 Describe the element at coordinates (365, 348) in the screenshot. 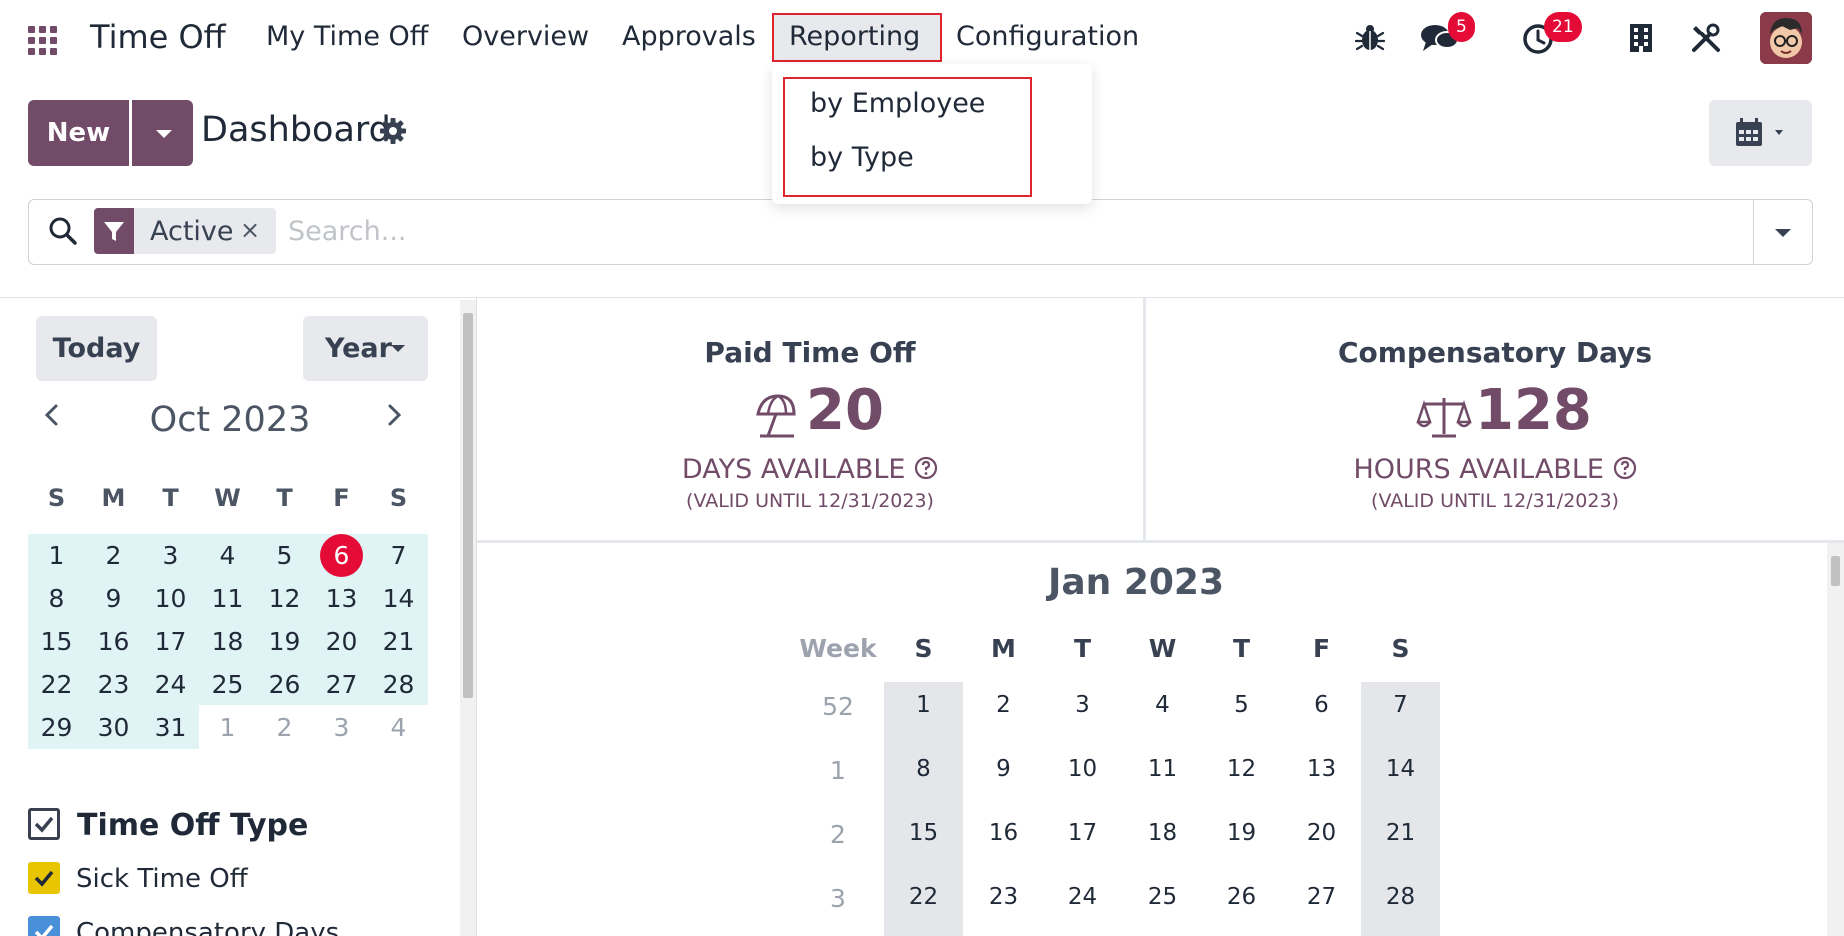

I see `scale-dropdown: Year` at that location.